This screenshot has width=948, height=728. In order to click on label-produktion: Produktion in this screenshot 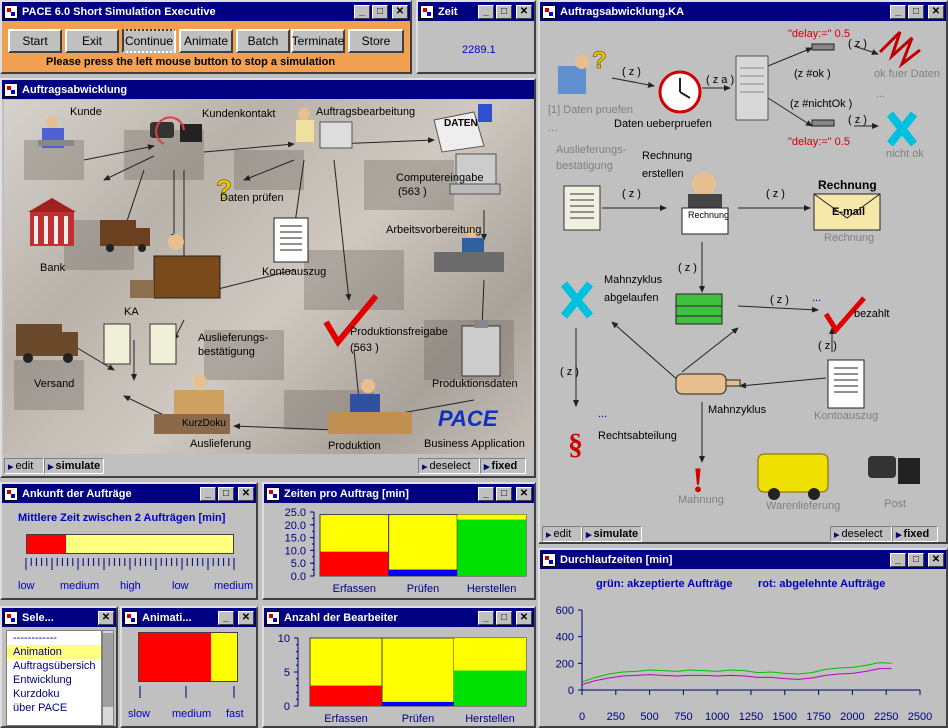, I will do `click(354, 446)`.